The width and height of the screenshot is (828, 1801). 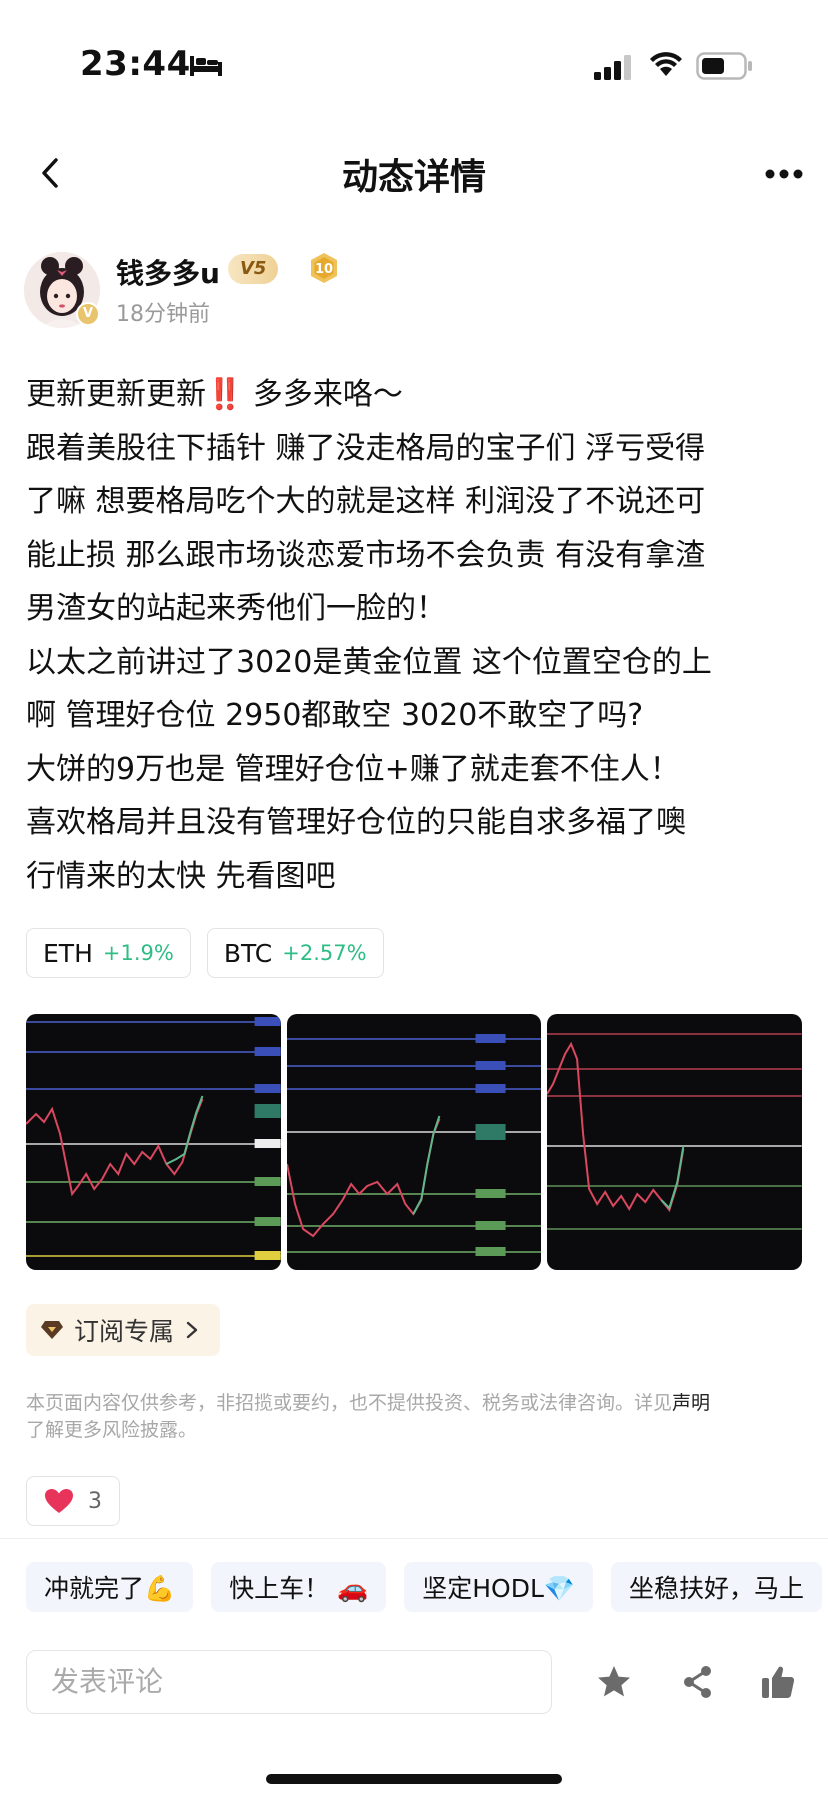 I want to click on thumbs-up-icon, so click(x=778, y=1682).